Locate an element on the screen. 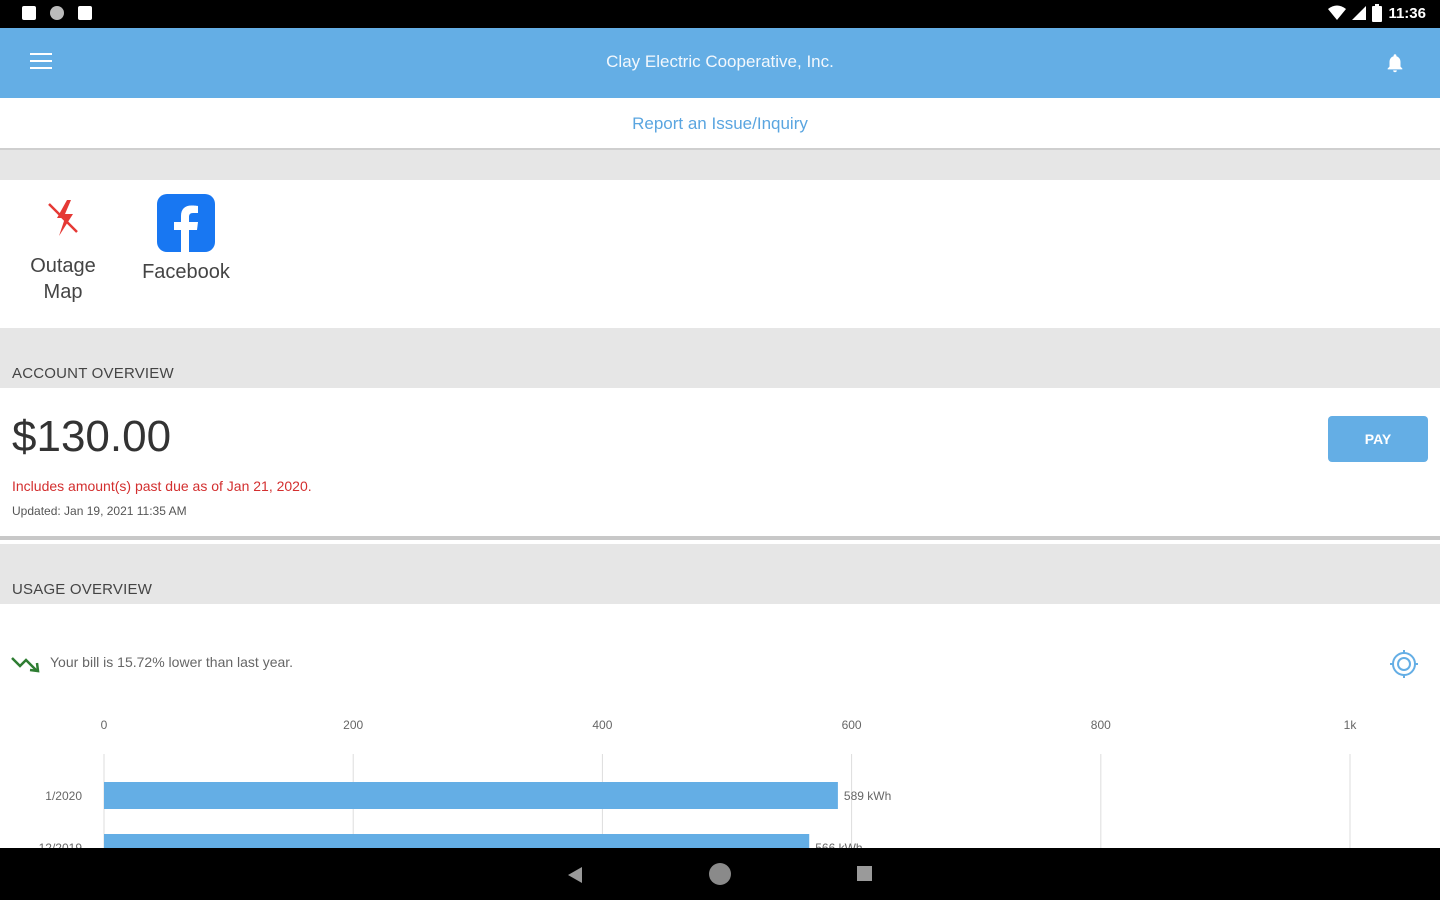 The image size is (1440, 900). divider-band is located at coordinates (720, 165).